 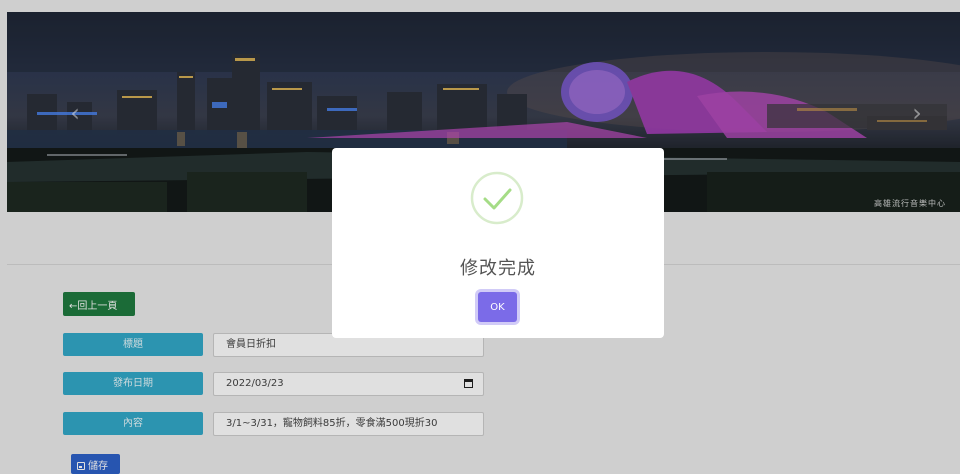 I want to click on success-check-icon, so click(x=497, y=198).